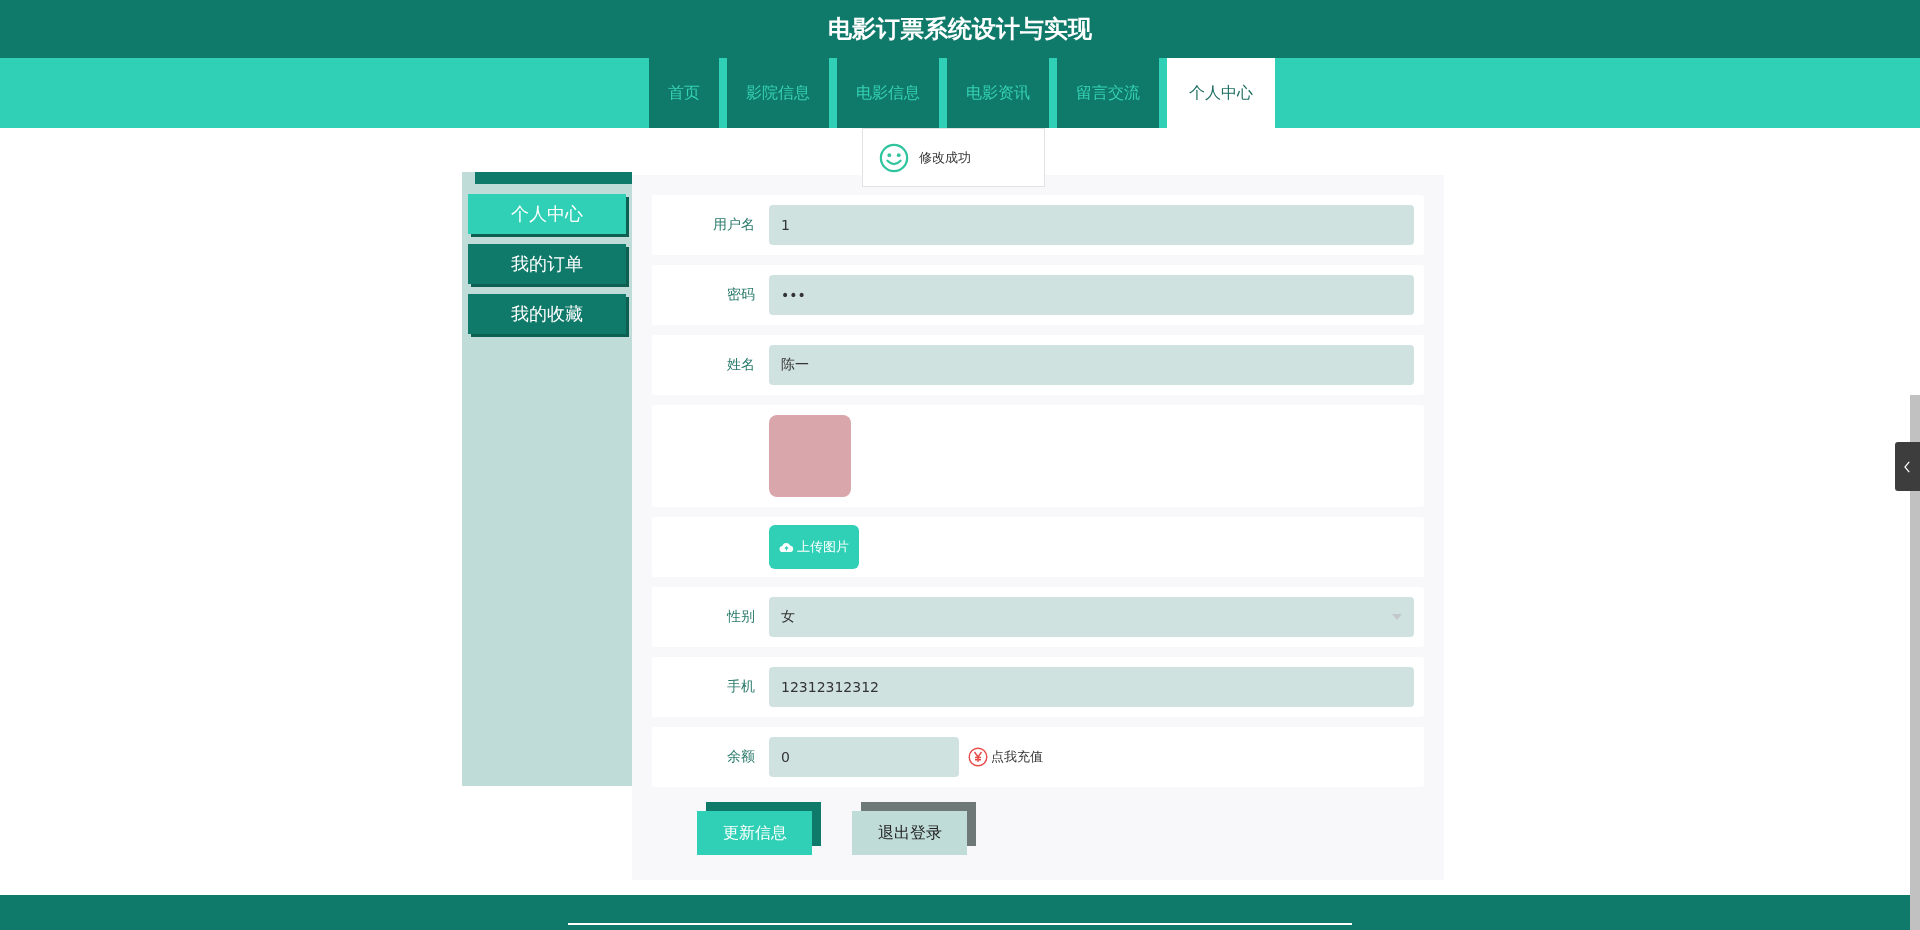 This screenshot has height=930, width=1920. What do you see at coordinates (777, 93) in the screenshot?
I see `nav-tab: 影院信息` at bounding box center [777, 93].